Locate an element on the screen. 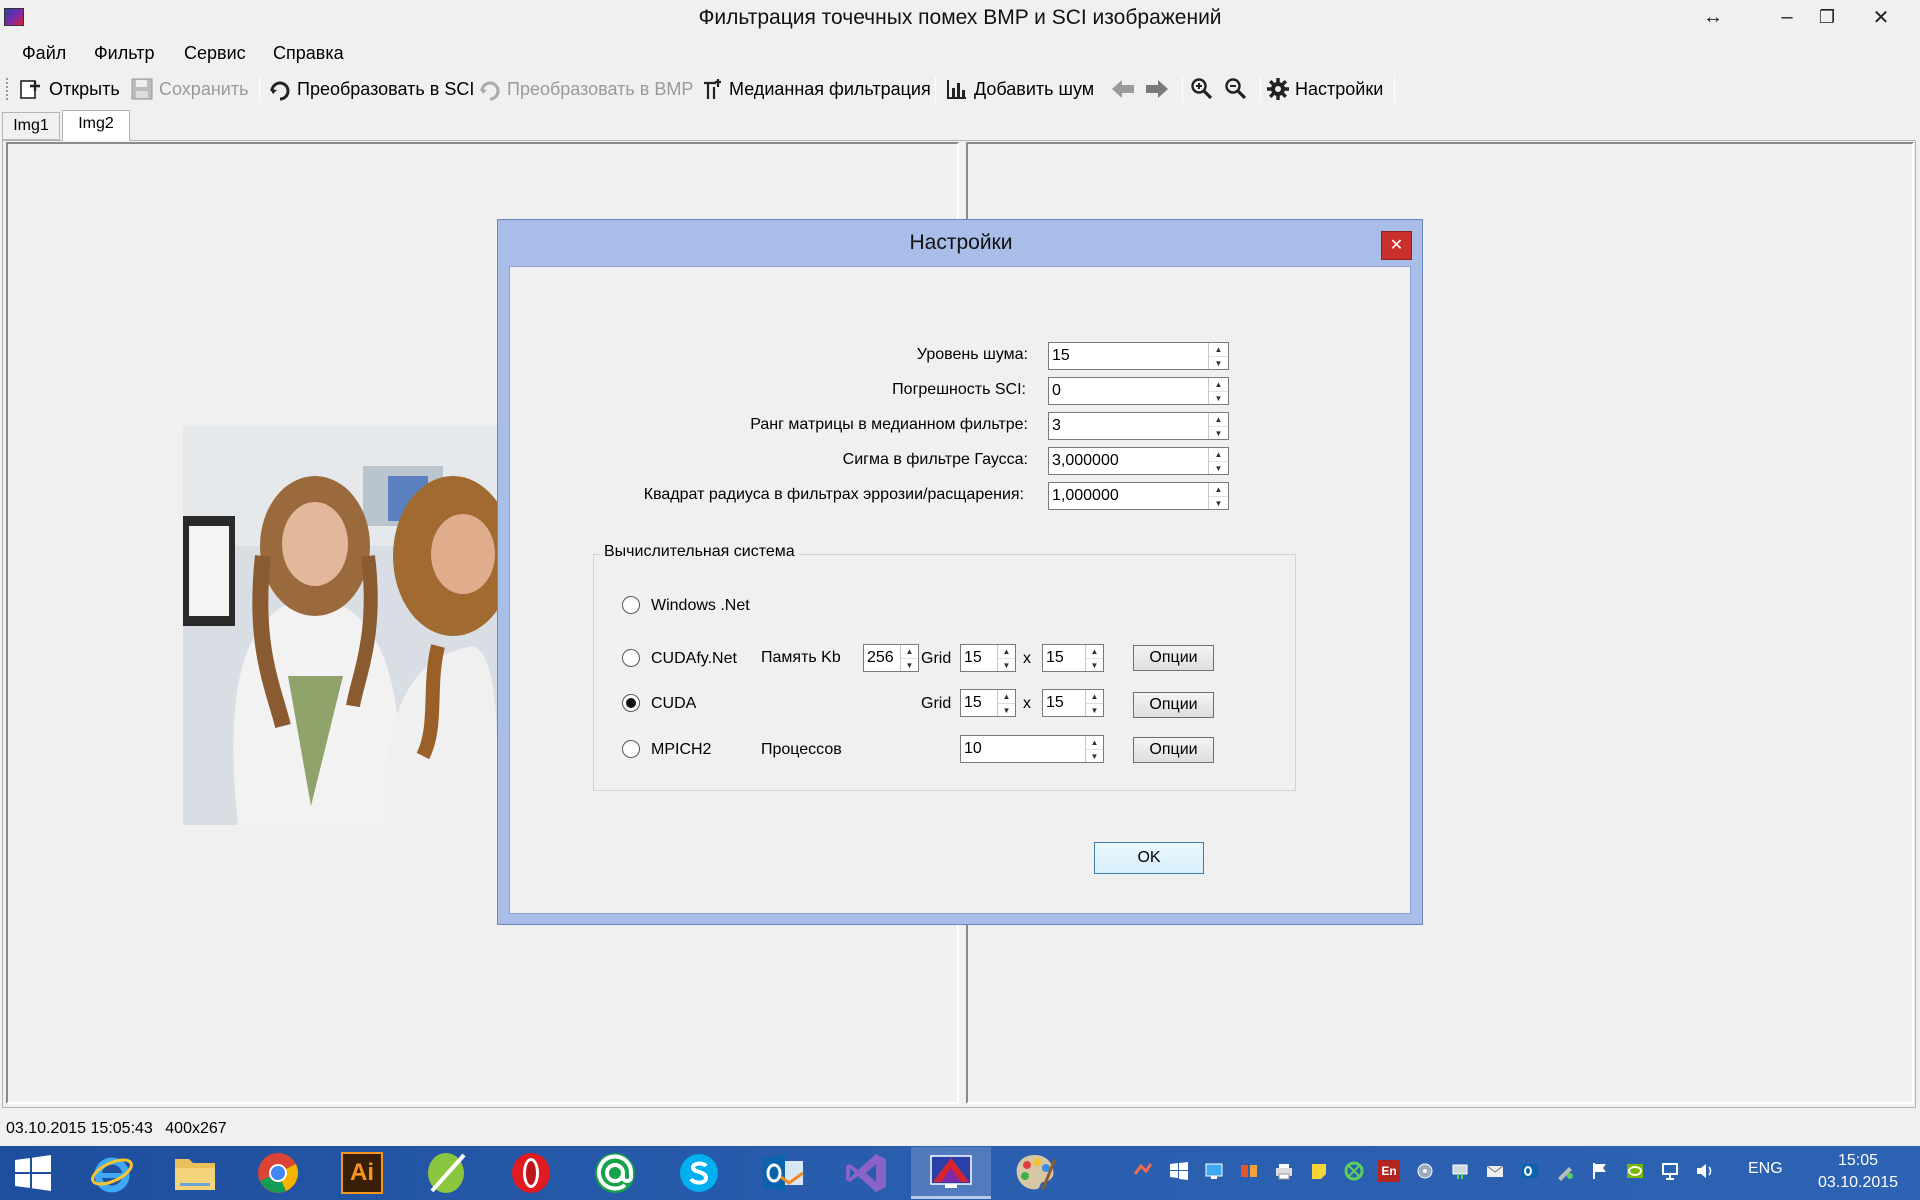  tray-usb-icon is located at coordinates (1460, 1171).